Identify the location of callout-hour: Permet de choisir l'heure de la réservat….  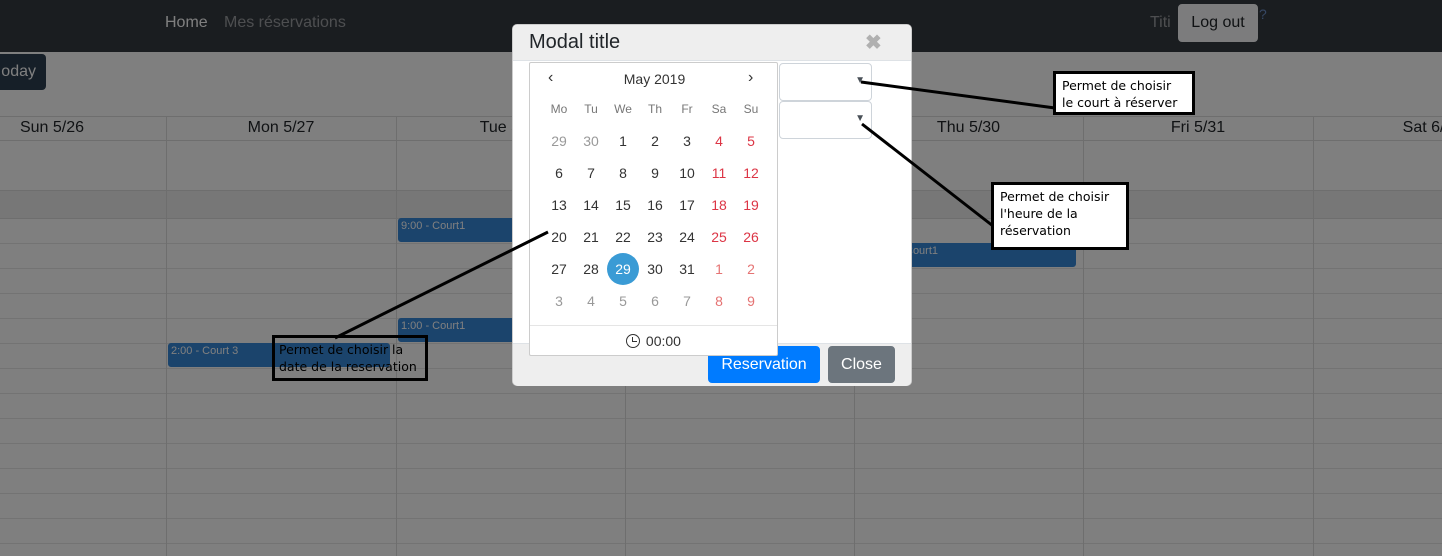
(1060, 216).